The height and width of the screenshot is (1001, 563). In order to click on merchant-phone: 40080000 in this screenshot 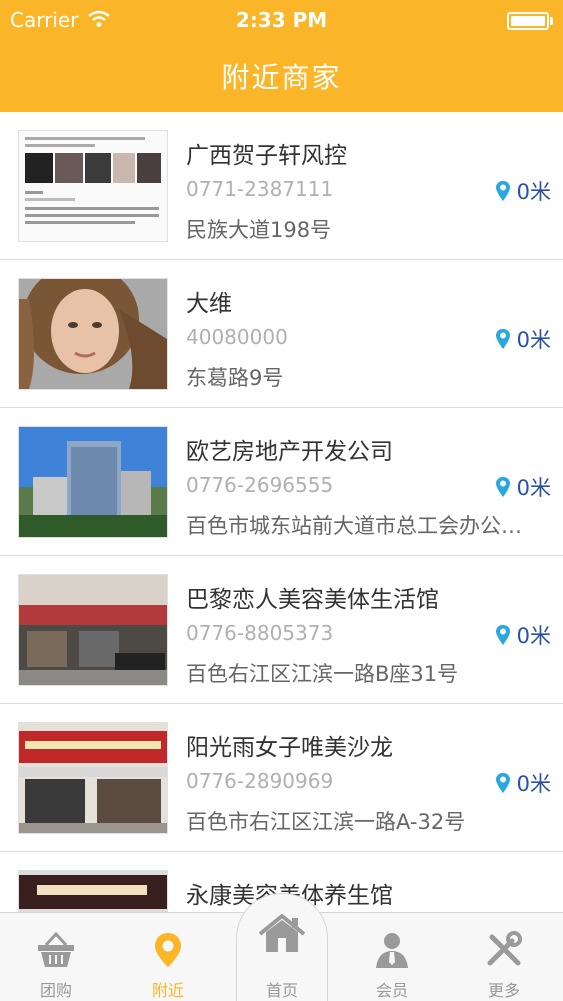, I will do `click(237, 337)`.